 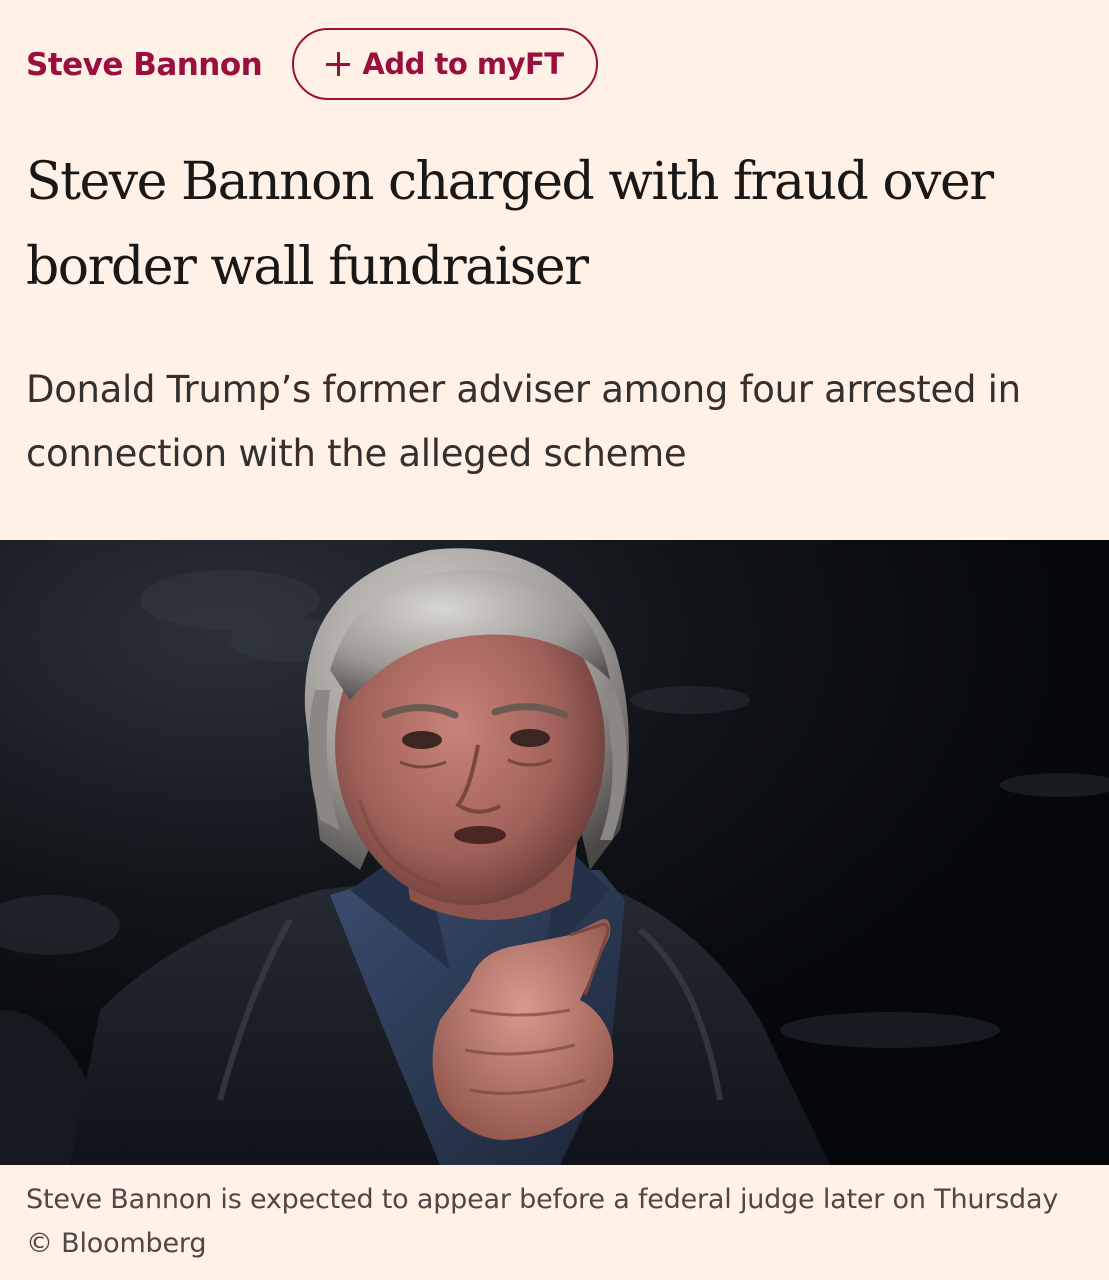 What do you see at coordinates (463, 64) in the screenshot?
I see `add-to-myft-label: Add to myFT` at bounding box center [463, 64].